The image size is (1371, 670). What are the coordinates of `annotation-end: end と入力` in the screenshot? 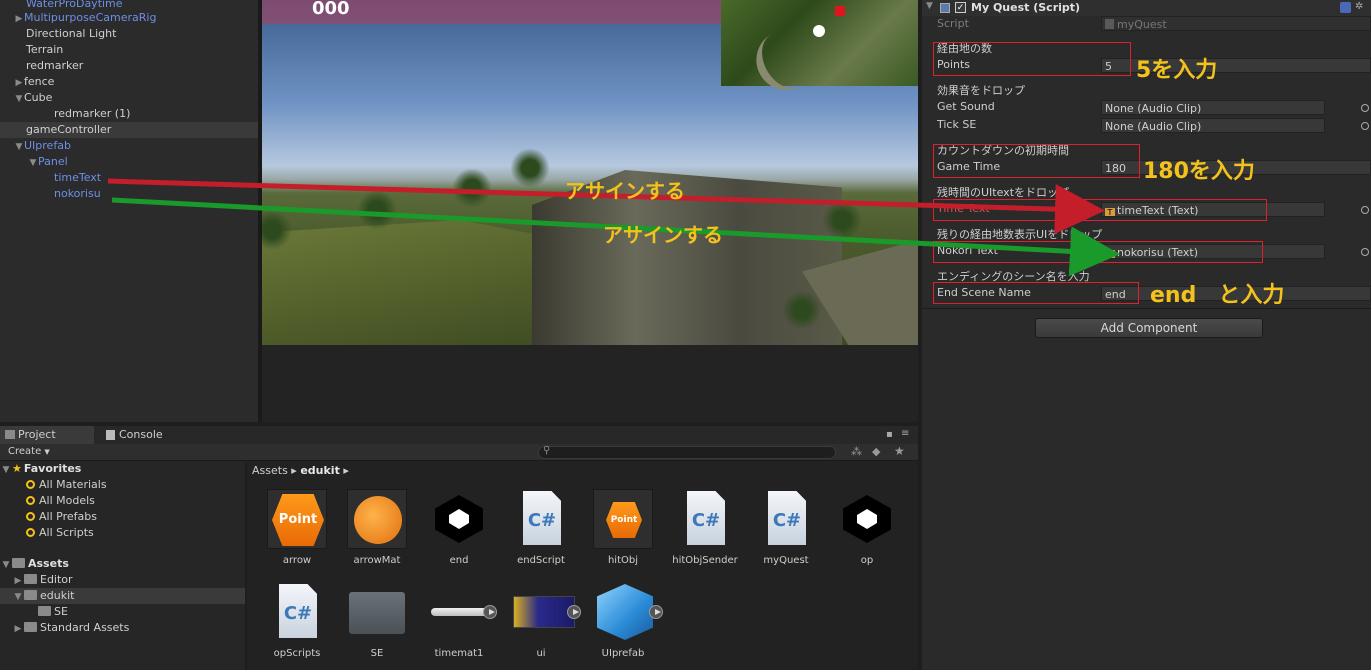 It's located at (1217, 295).